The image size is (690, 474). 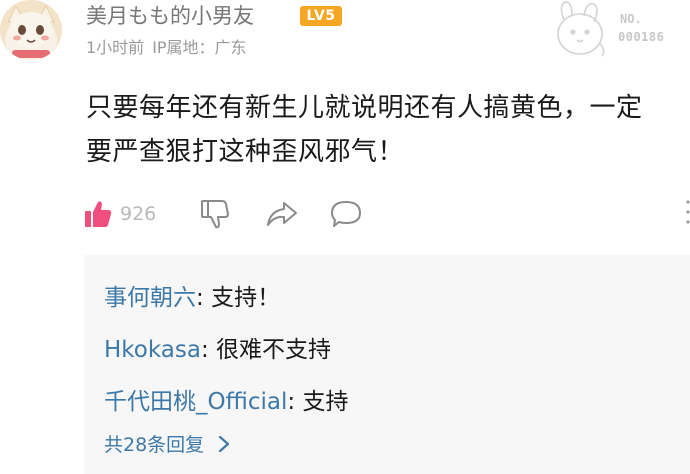 What do you see at coordinates (631, 19) in the screenshot?
I see `stamp-no-label: NO.` at bounding box center [631, 19].